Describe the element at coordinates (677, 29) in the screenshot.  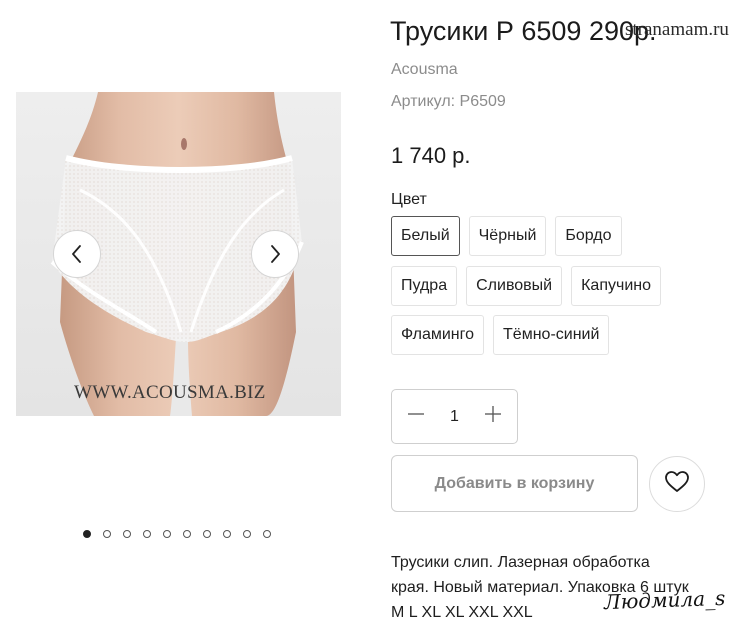
I see `site-stamp: stranamam.ru` at that location.